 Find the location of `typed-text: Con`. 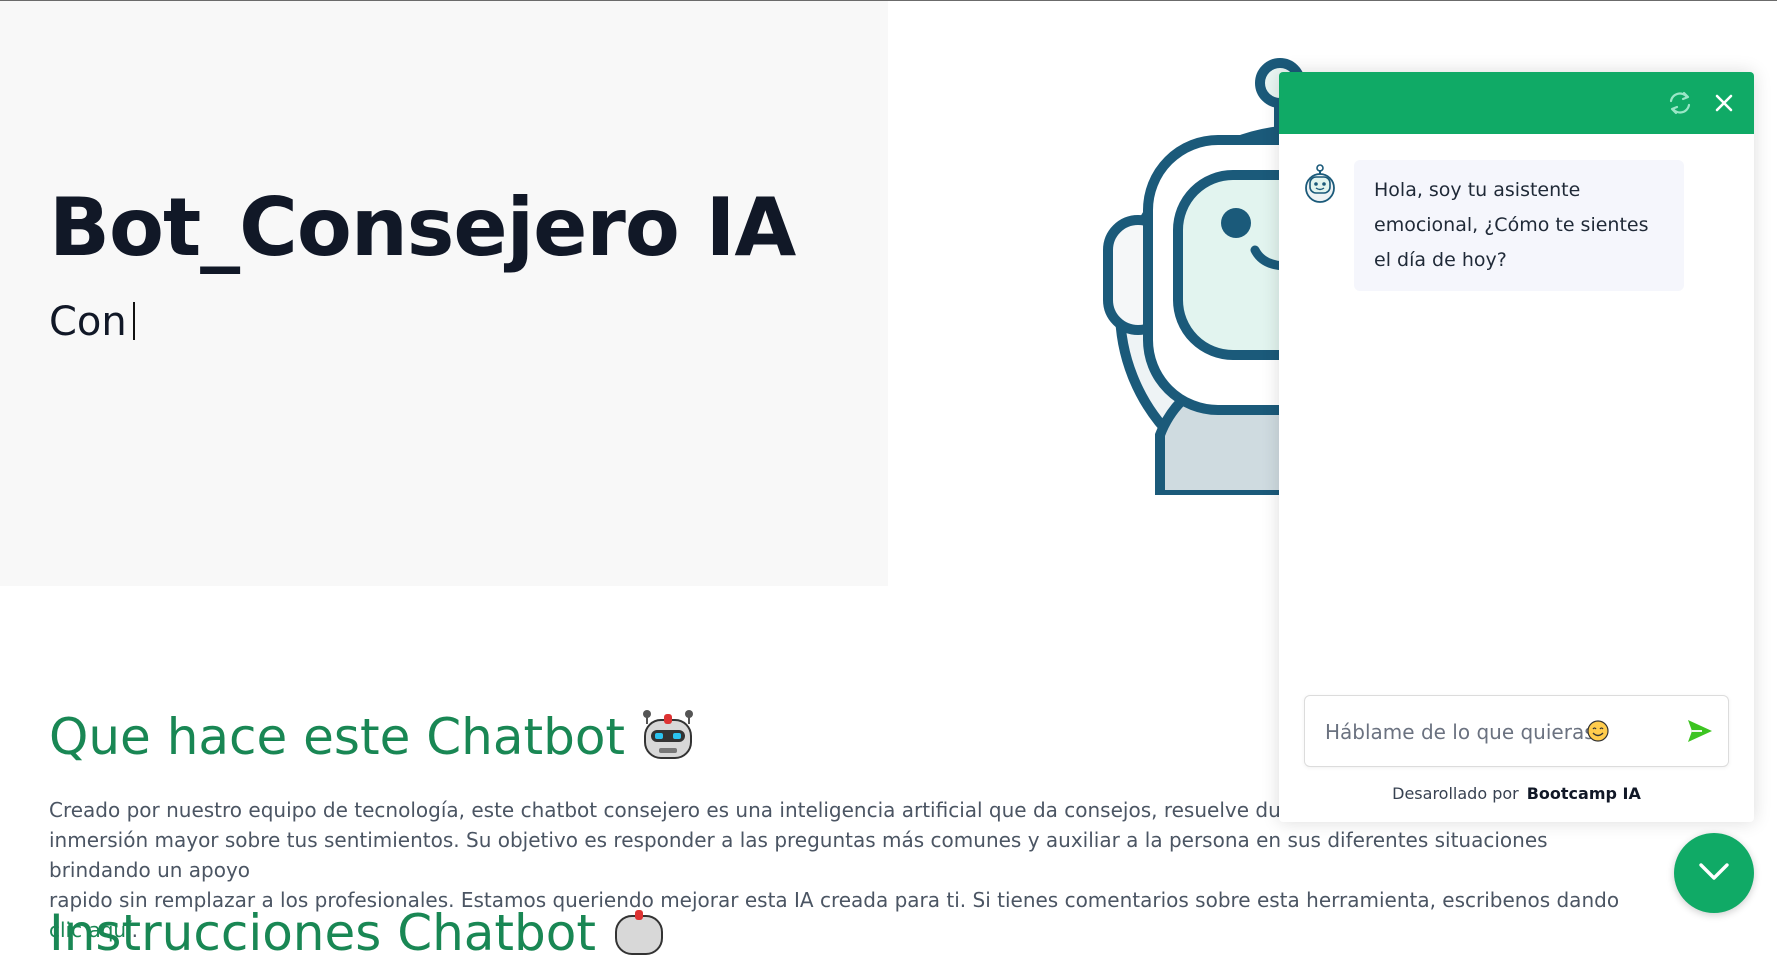

typed-text: Con is located at coordinates (88, 322).